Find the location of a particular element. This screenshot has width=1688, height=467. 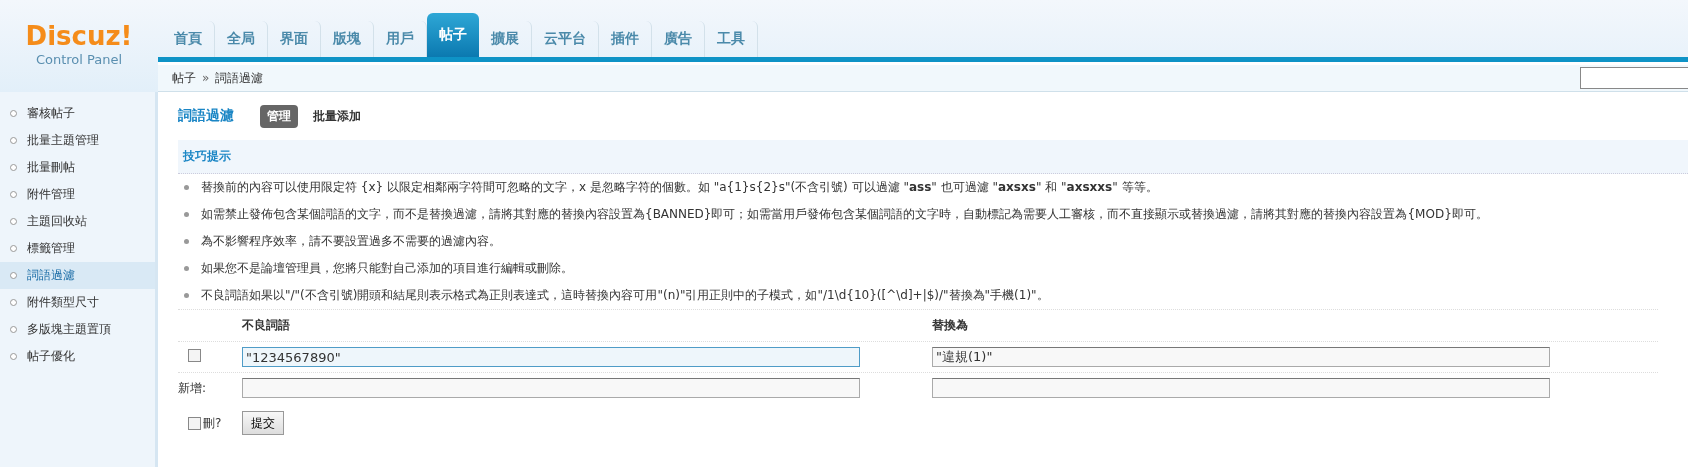

replacement-field: "違規(1)" is located at coordinates (1241, 357).